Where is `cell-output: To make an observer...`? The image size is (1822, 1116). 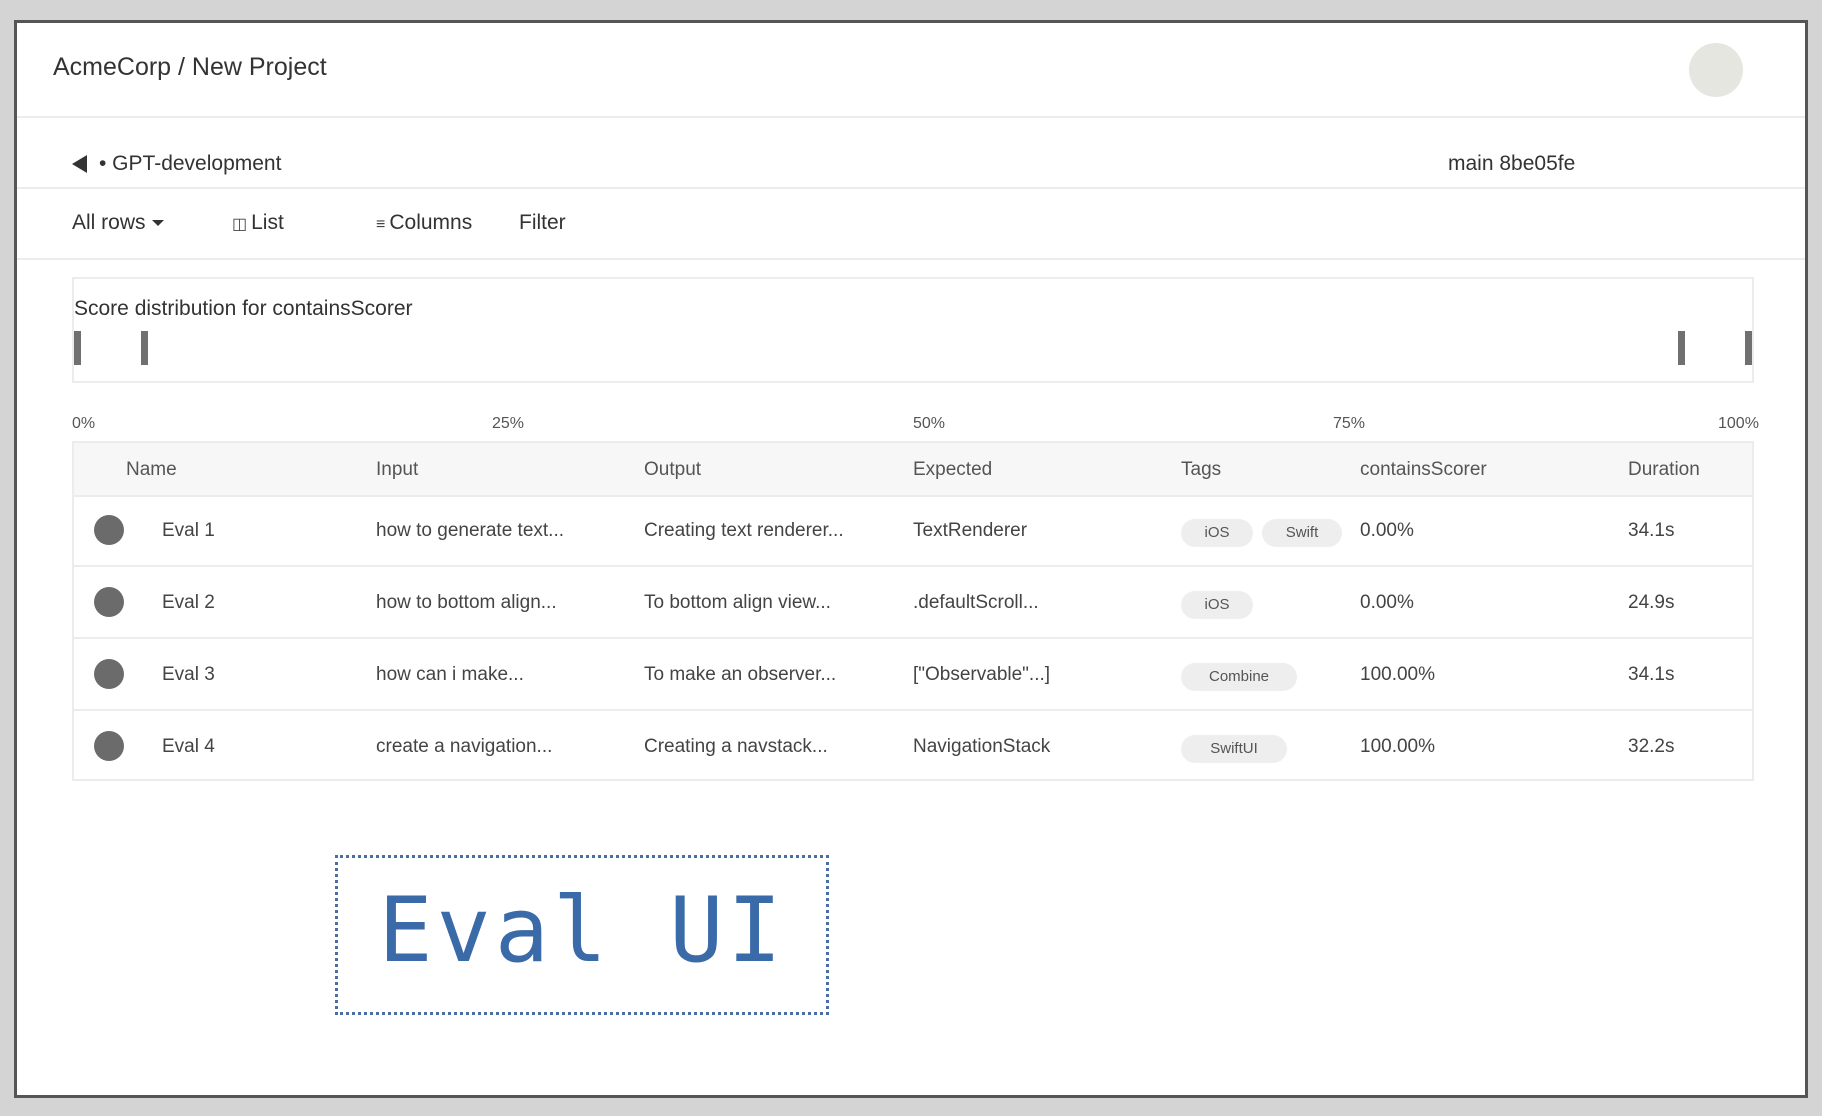
cell-output: To make an observer... is located at coordinates (740, 674).